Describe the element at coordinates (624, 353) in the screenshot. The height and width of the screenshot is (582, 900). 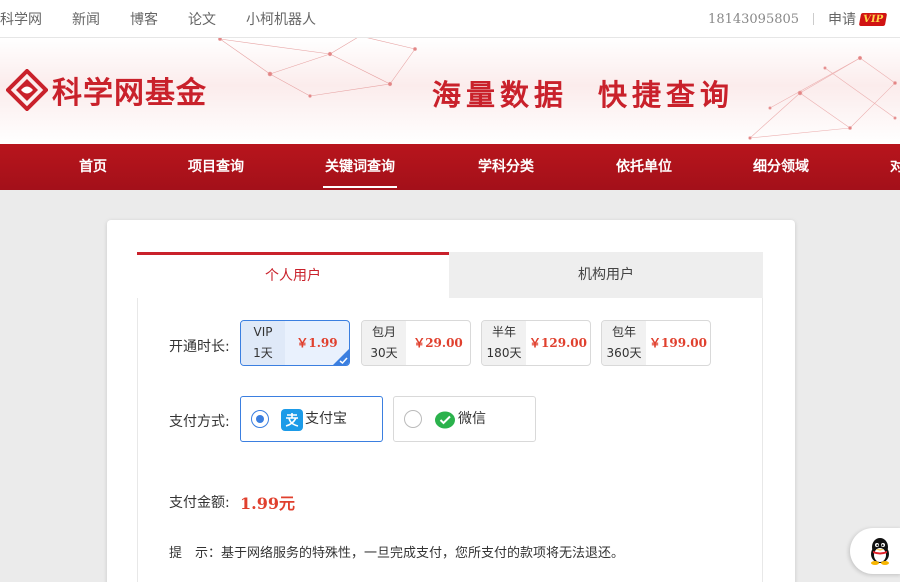
I see `plan-days: 360天` at that location.